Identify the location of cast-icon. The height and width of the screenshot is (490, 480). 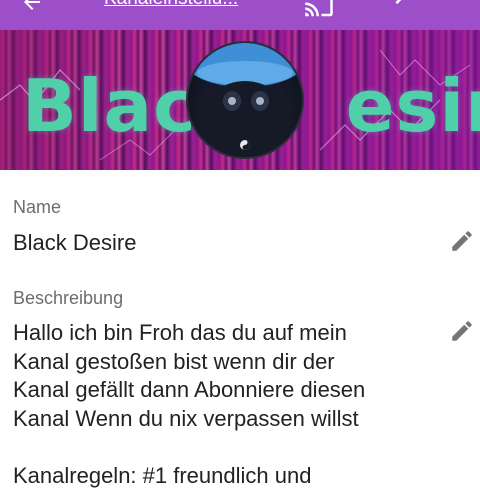
(319, 12).